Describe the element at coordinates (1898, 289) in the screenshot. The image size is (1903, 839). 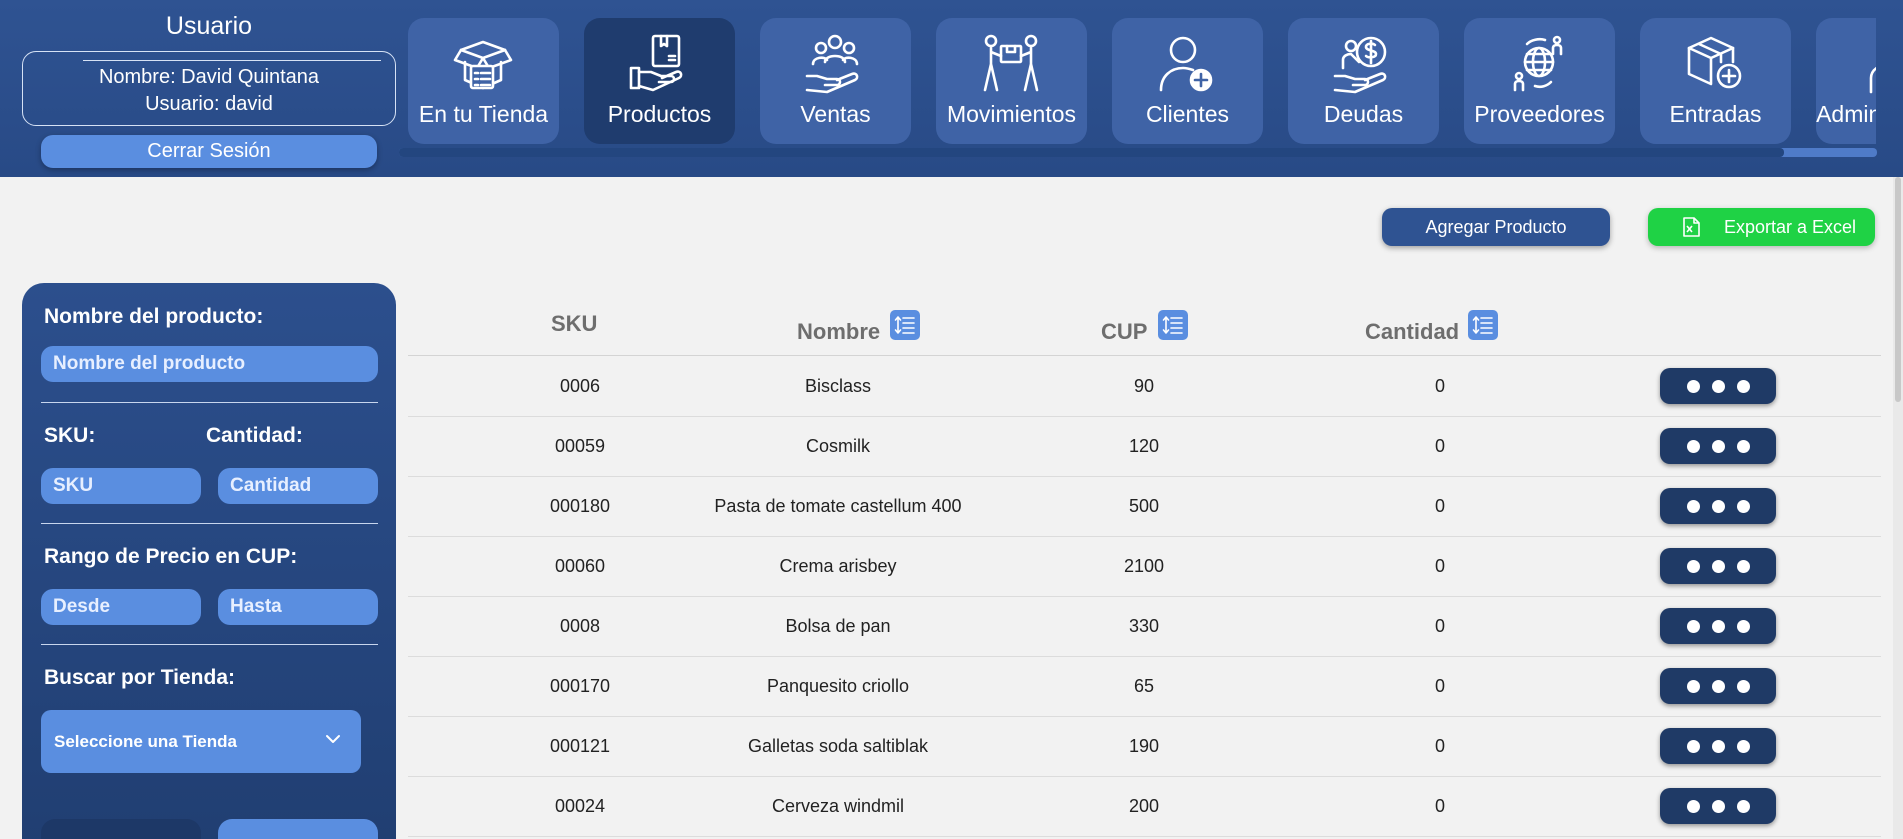
I see `page-scrollbar-thumb` at that location.